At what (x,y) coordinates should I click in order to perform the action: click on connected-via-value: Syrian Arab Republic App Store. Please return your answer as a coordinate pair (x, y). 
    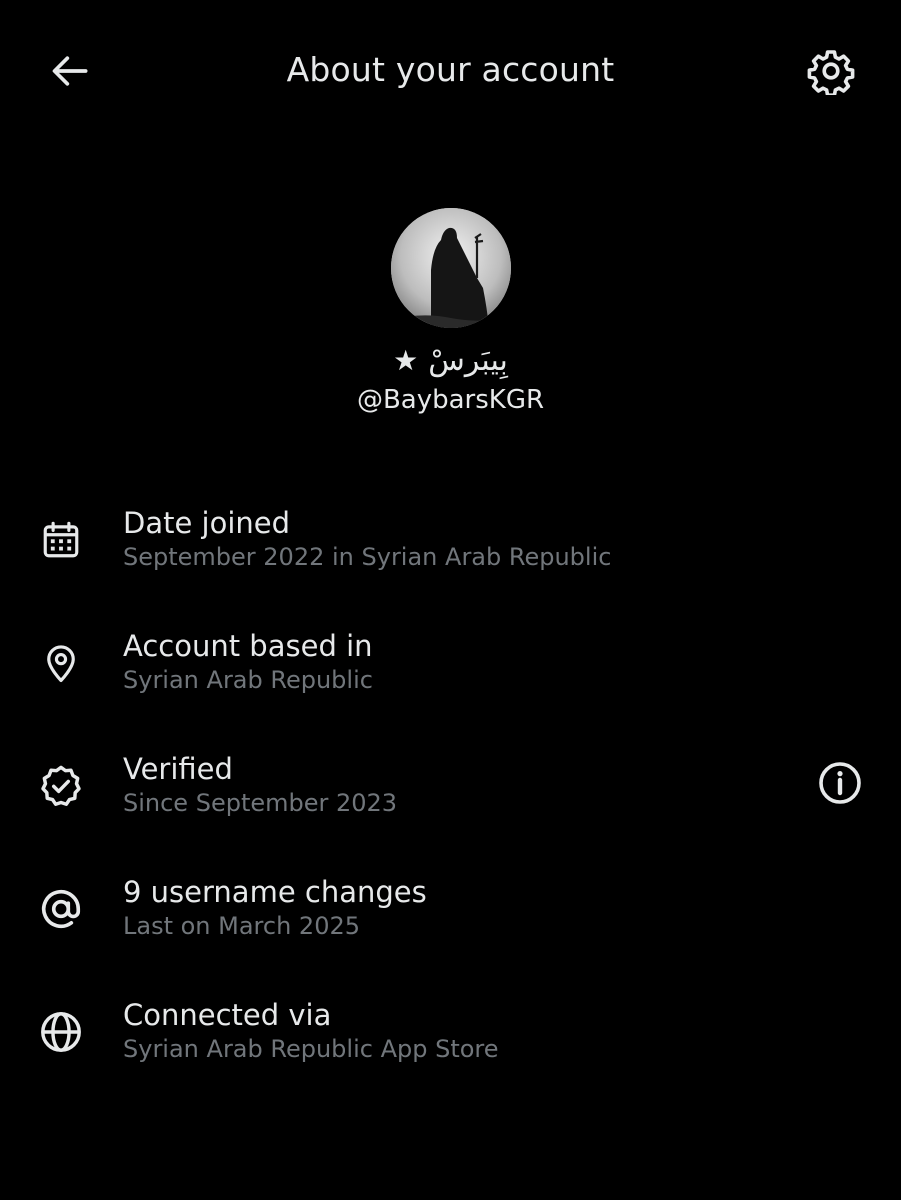
    Looking at the image, I should click on (311, 1049).